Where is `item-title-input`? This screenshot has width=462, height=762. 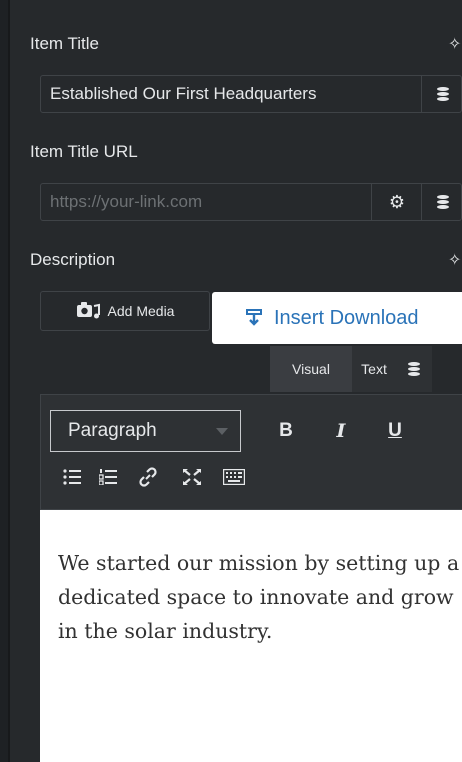
item-title-input is located at coordinates (230, 94).